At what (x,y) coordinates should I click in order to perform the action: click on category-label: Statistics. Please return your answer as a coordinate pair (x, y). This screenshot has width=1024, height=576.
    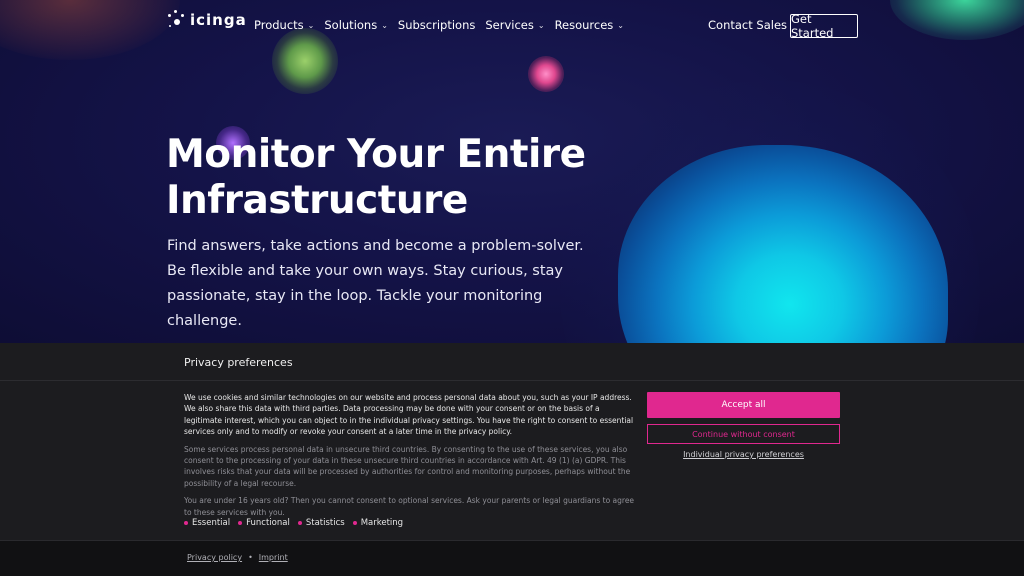
    Looking at the image, I should click on (325, 523).